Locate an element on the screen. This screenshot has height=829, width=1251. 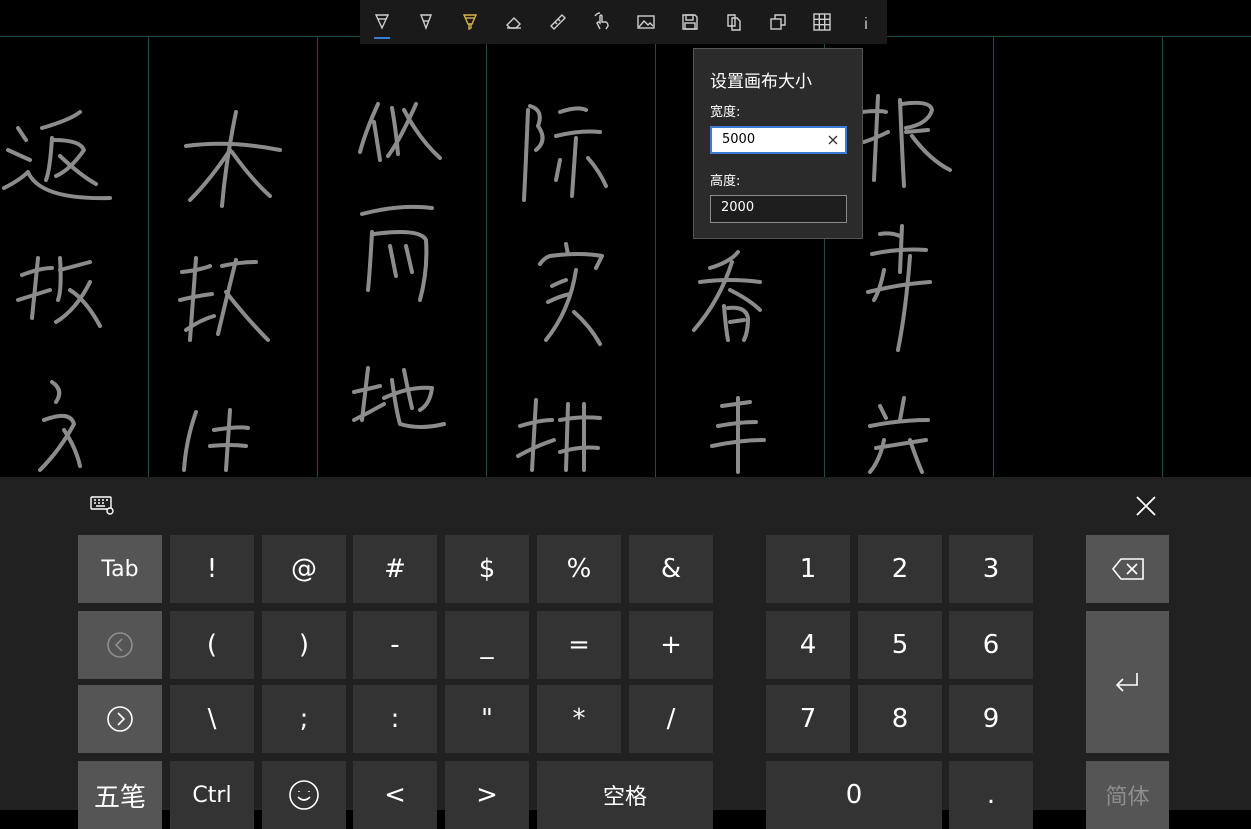
touch-writing-button is located at coordinates (602, 22).